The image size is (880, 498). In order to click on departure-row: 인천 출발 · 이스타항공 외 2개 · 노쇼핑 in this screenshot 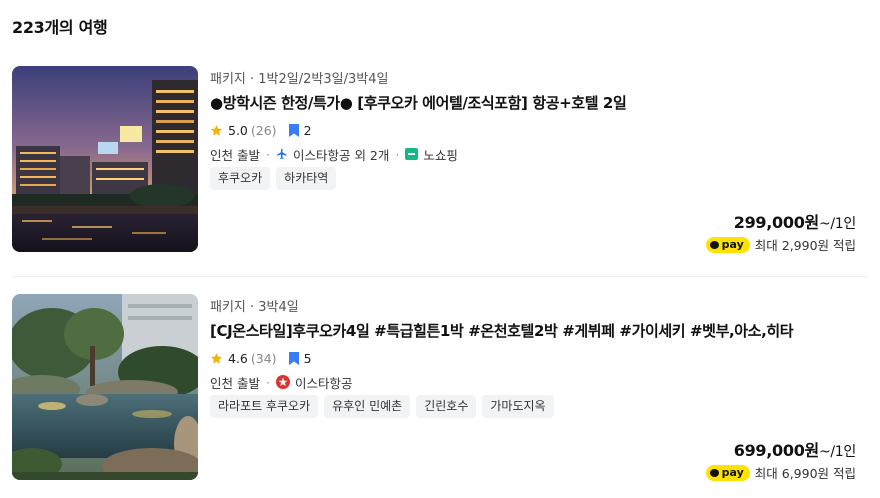, I will do `click(334, 154)`.